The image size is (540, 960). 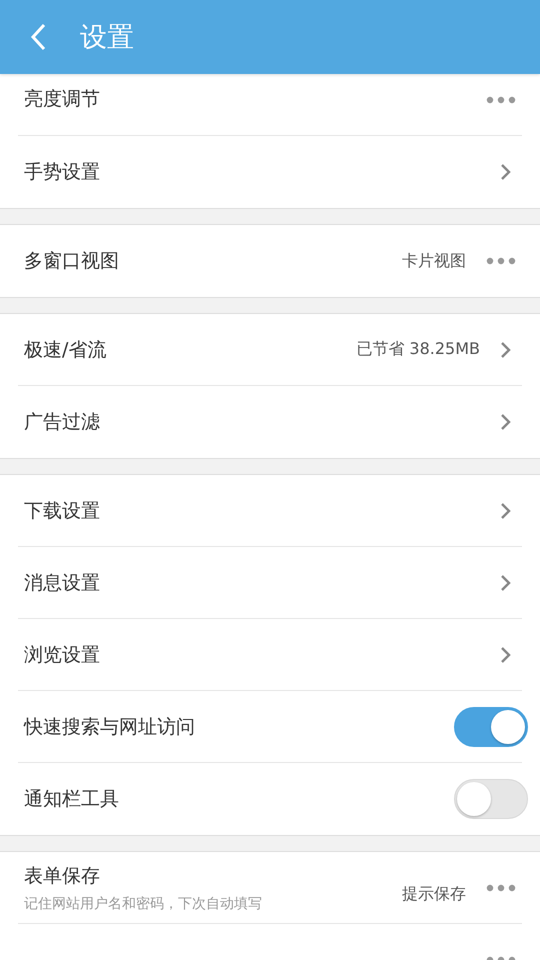 I want to click on settings-row: 手势设置, so click(x=270, y=172).